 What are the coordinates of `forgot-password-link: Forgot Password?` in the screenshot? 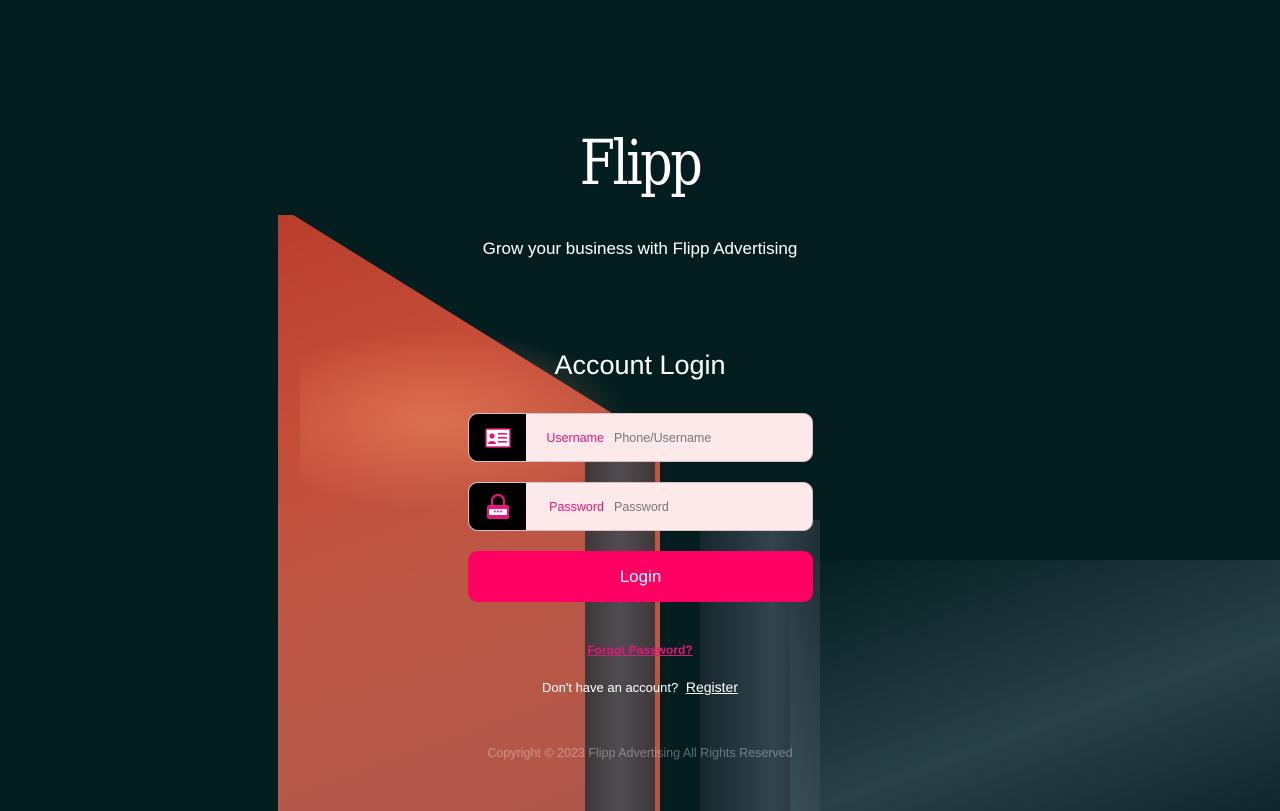 It's located at (640, 650).